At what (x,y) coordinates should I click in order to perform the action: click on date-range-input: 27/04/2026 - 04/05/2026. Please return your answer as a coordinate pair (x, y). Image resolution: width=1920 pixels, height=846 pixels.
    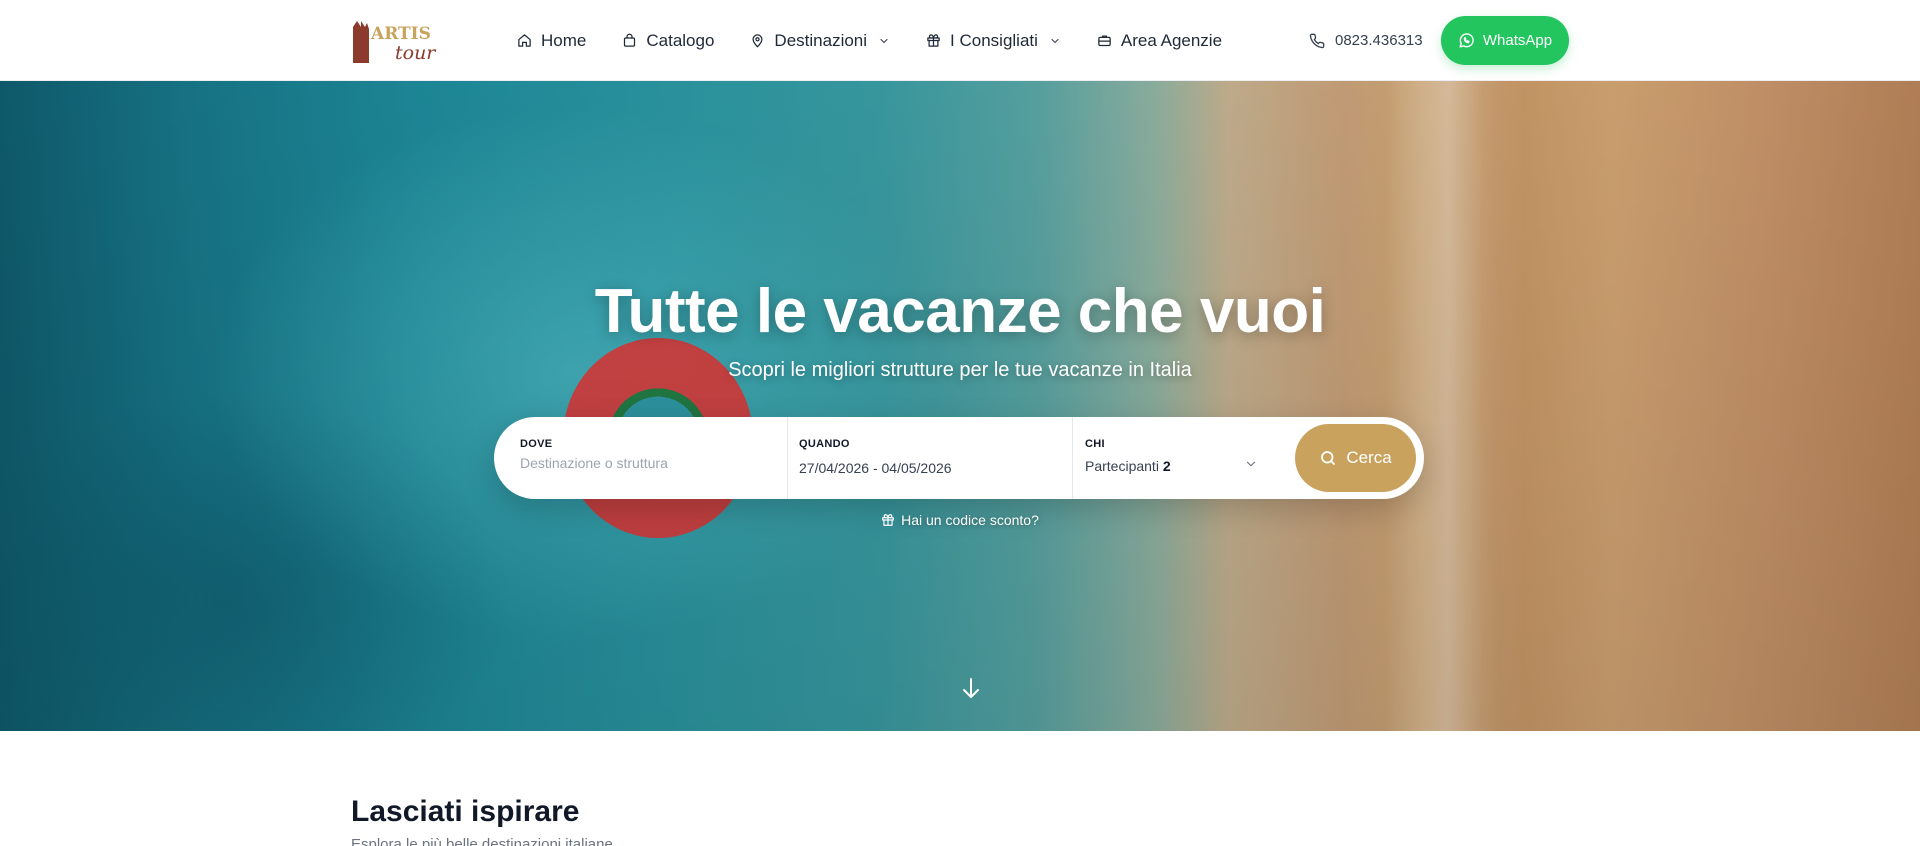
    Looking at the image, I should click on (875, 468).